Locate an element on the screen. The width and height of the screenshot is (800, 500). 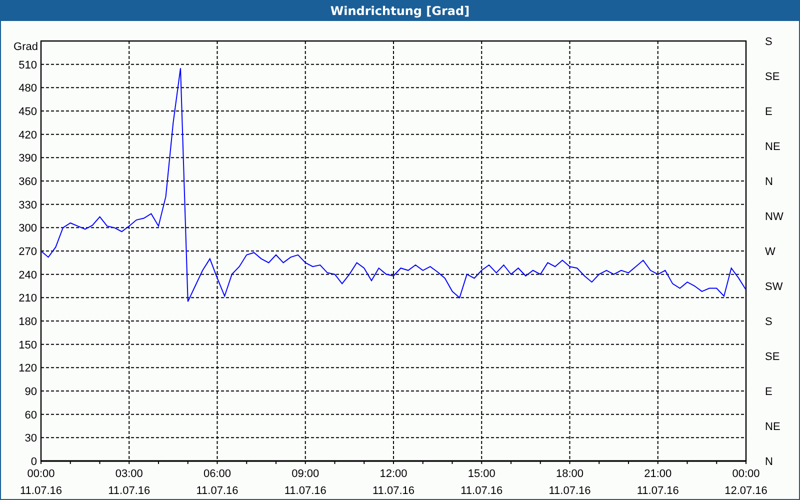
x-tick-label: 18:00 11.07.16 is located at coordinates (569, 482).